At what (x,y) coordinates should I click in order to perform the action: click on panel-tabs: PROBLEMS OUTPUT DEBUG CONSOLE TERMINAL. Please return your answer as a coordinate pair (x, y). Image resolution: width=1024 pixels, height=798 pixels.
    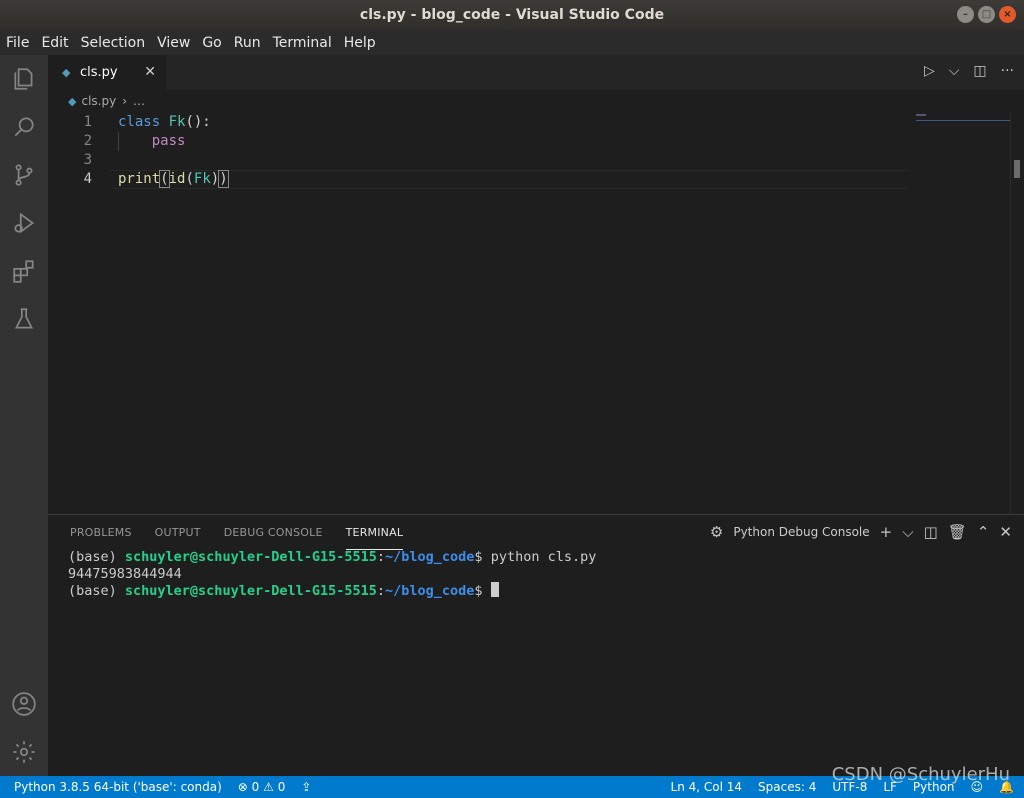
    Looking at the image, I should click on (237, 532).